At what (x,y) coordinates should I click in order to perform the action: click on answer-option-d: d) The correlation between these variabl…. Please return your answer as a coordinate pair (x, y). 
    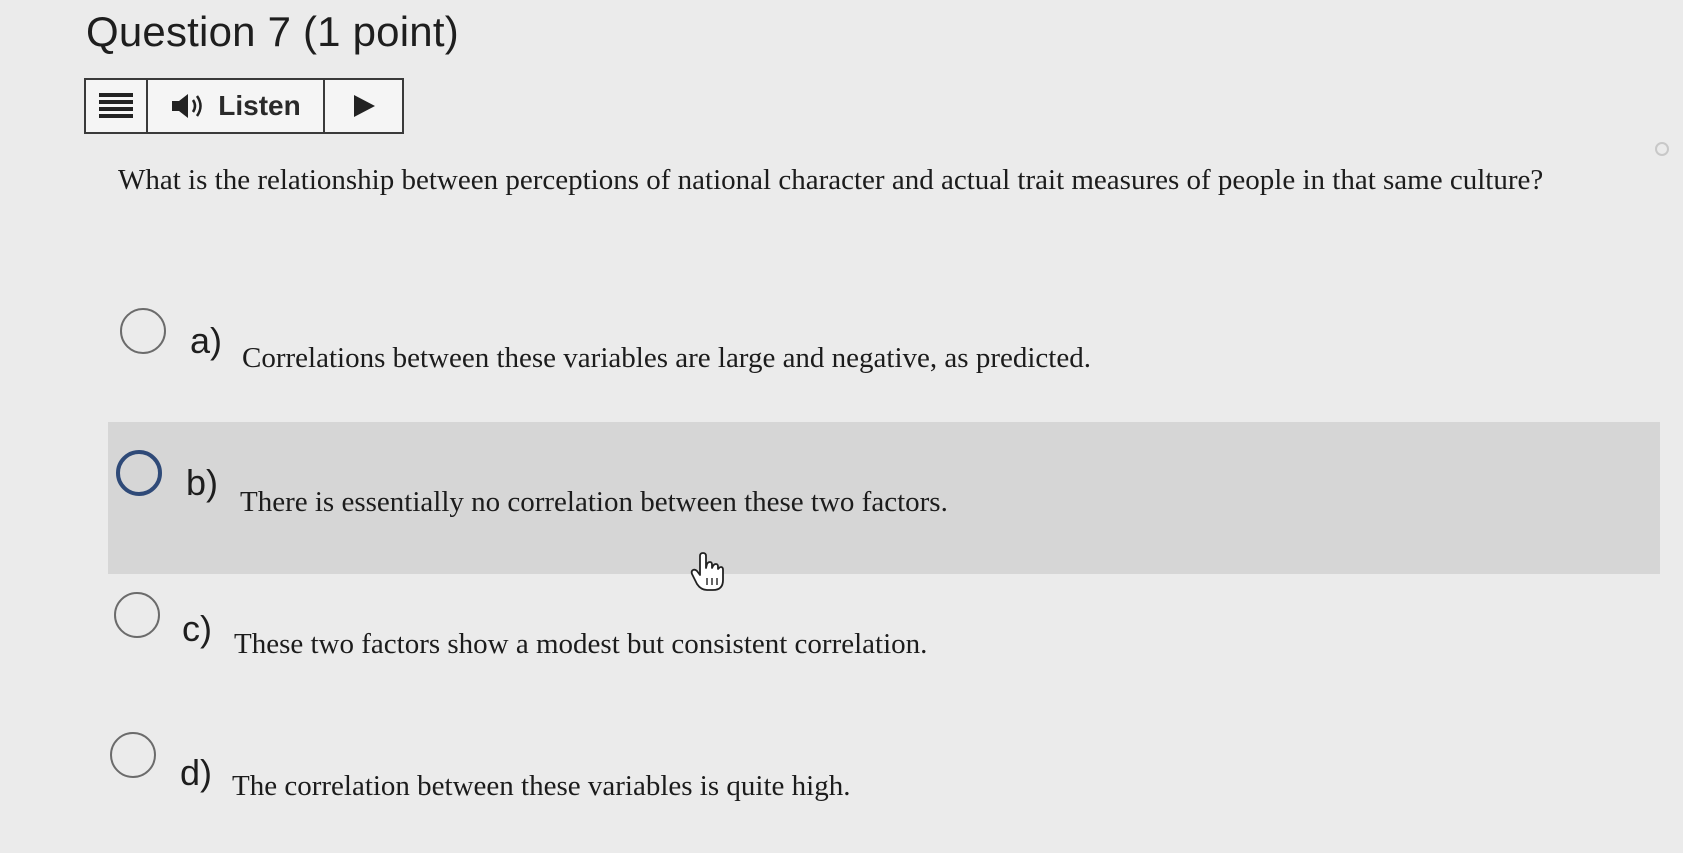
    Looking at the image, I should click on (841, 775).